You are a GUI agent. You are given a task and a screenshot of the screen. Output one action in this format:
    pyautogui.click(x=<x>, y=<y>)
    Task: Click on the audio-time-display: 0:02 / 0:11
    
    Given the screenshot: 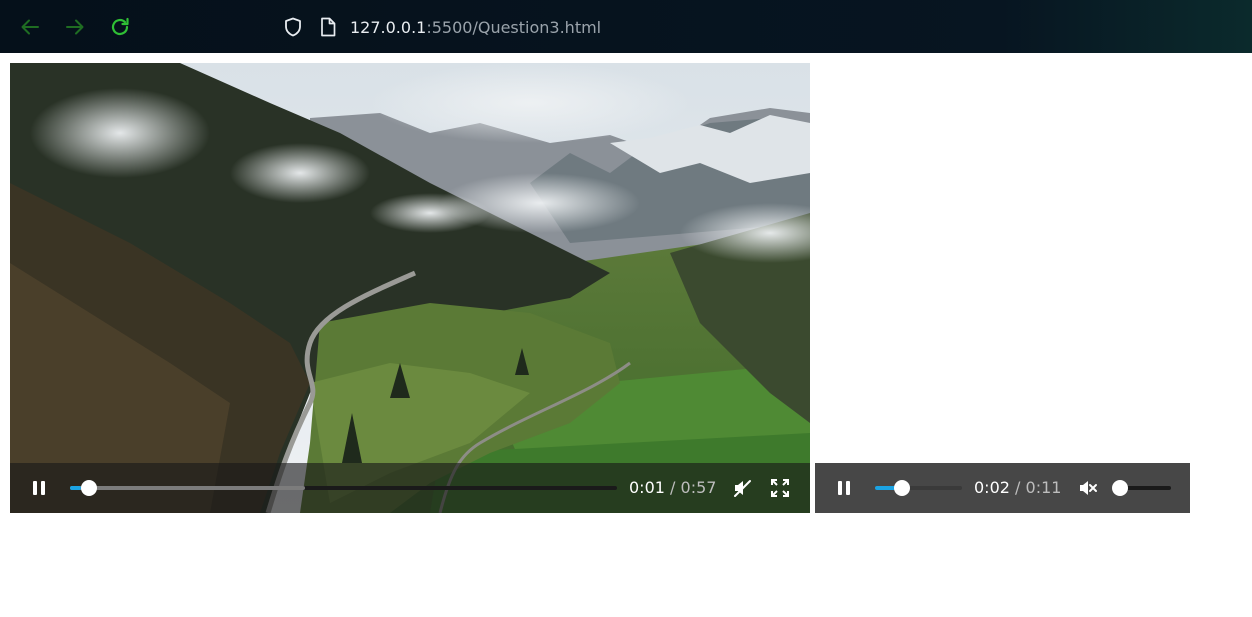 What is the action you would take?
    pyautogui.click(x=1017, y=488)
    